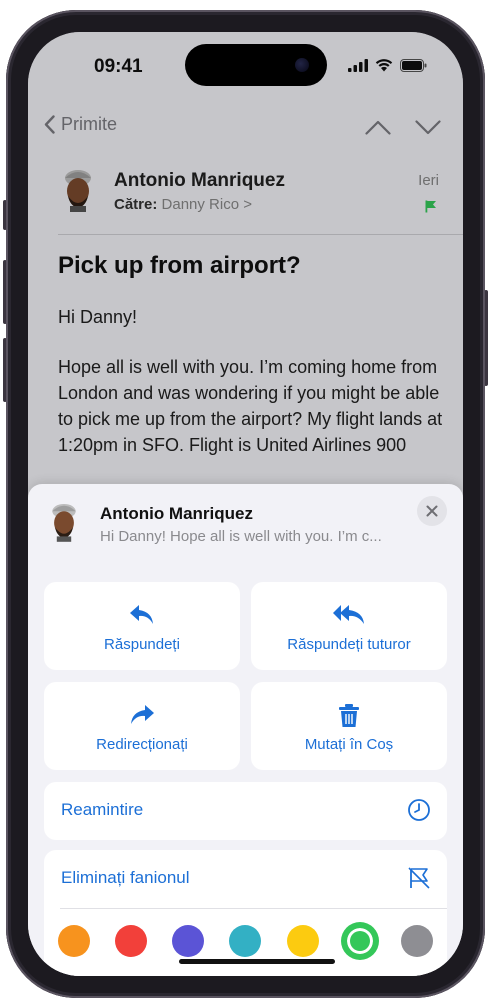  What do you see at coordinates (179, 265) in the screenshot?
I see `message-subject: Pick up from airport?` at bounding box center [179, 265].